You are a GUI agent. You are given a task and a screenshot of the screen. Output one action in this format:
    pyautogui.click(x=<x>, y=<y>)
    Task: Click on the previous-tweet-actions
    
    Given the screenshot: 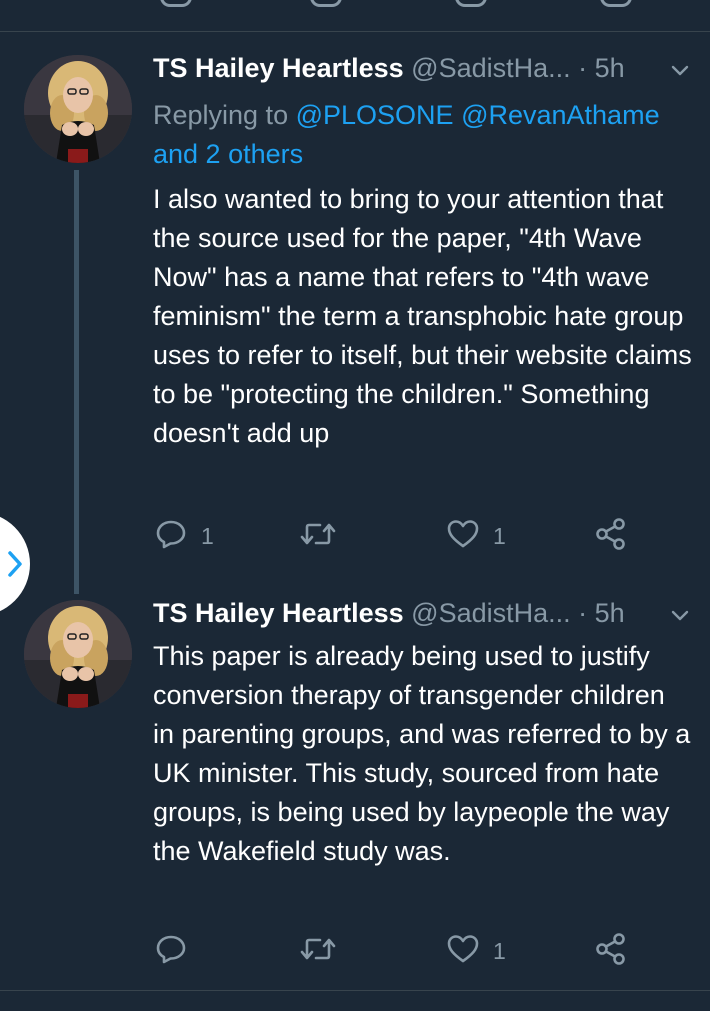 What is the action you would take?
    pyautogui.click(x=355, y=15)
    